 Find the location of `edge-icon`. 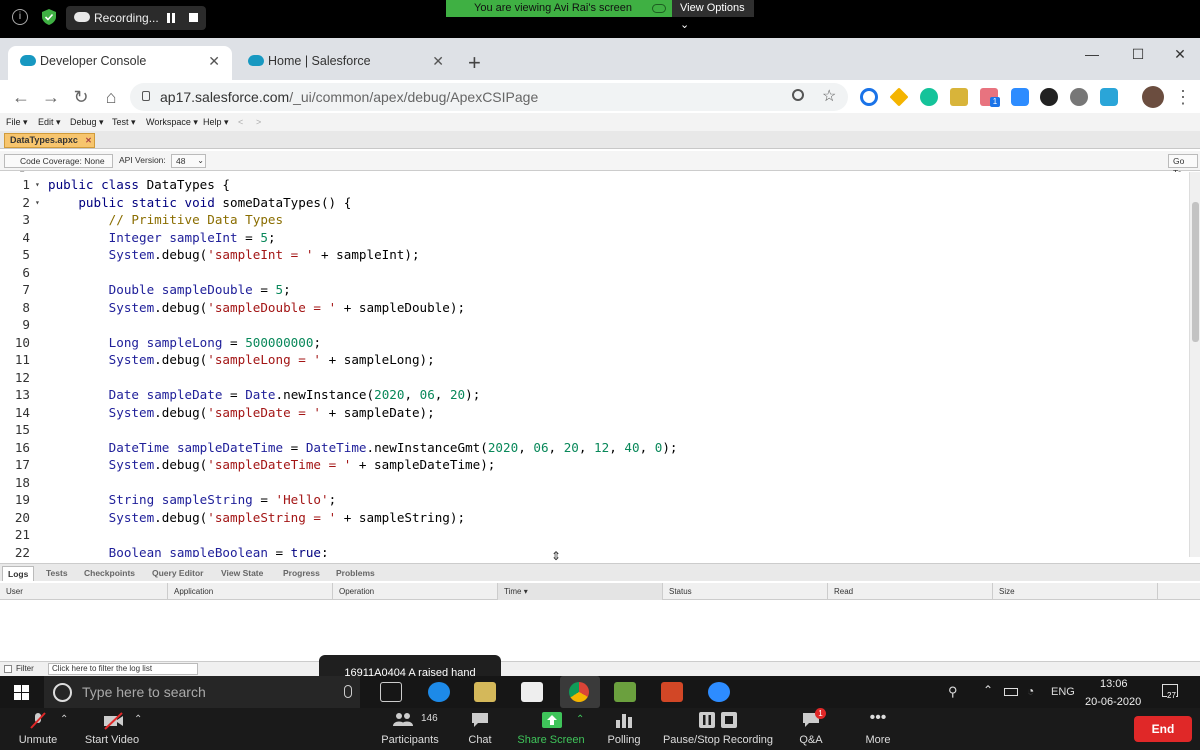

edge-icon is located at coordinates (439, 692).